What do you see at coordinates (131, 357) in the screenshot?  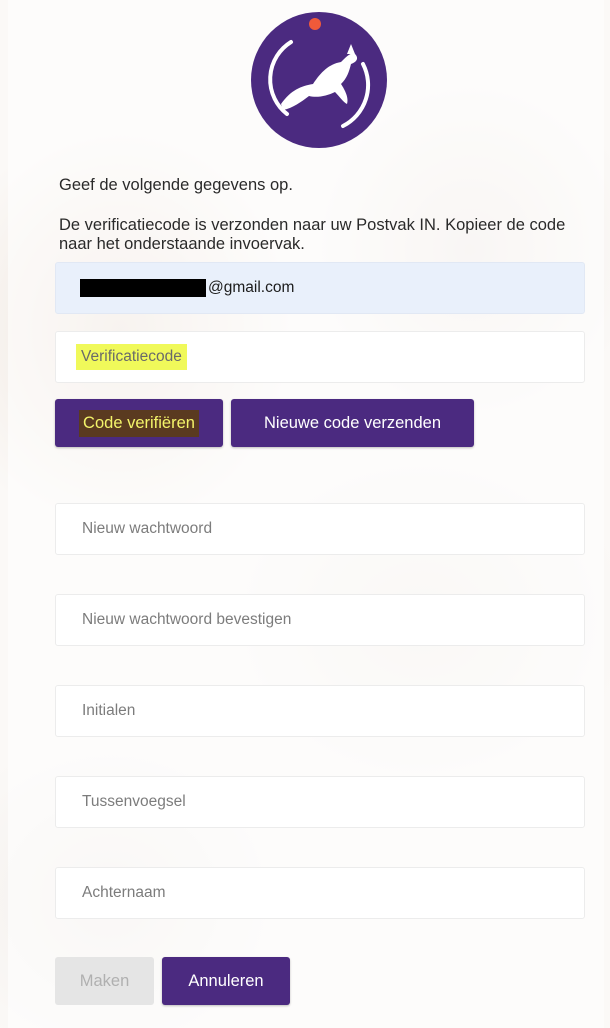 I see `verification-code-placeholder: Verificatiecode` at bounding box center [131, 357].